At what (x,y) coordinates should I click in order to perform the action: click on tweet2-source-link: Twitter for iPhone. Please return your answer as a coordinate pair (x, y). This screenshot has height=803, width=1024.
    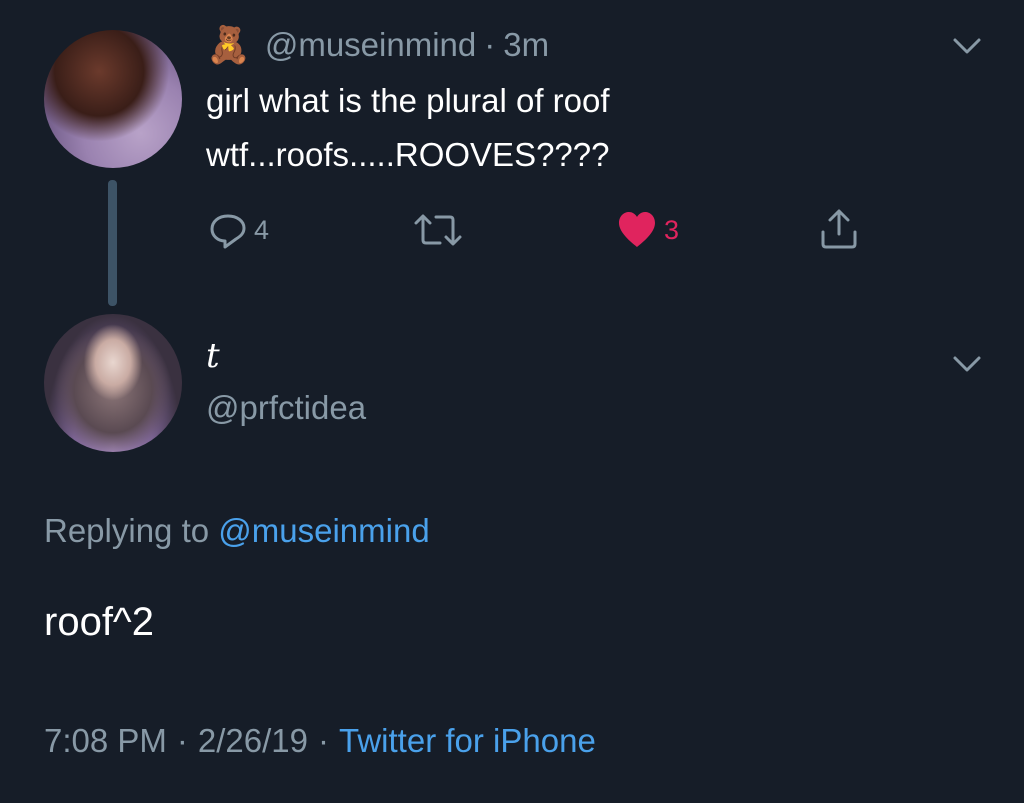
    Looking at the image, I should click on (467, 741).